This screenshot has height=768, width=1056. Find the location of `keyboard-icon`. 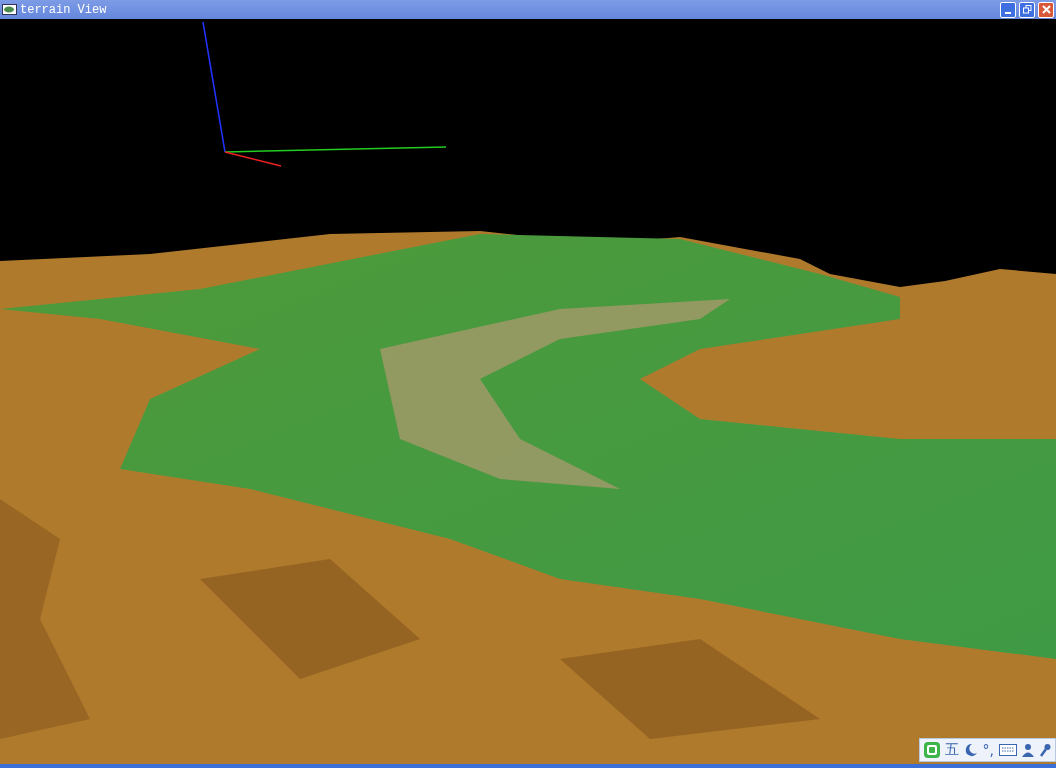

keyboard-icon is located at coordinates (1008, 750).